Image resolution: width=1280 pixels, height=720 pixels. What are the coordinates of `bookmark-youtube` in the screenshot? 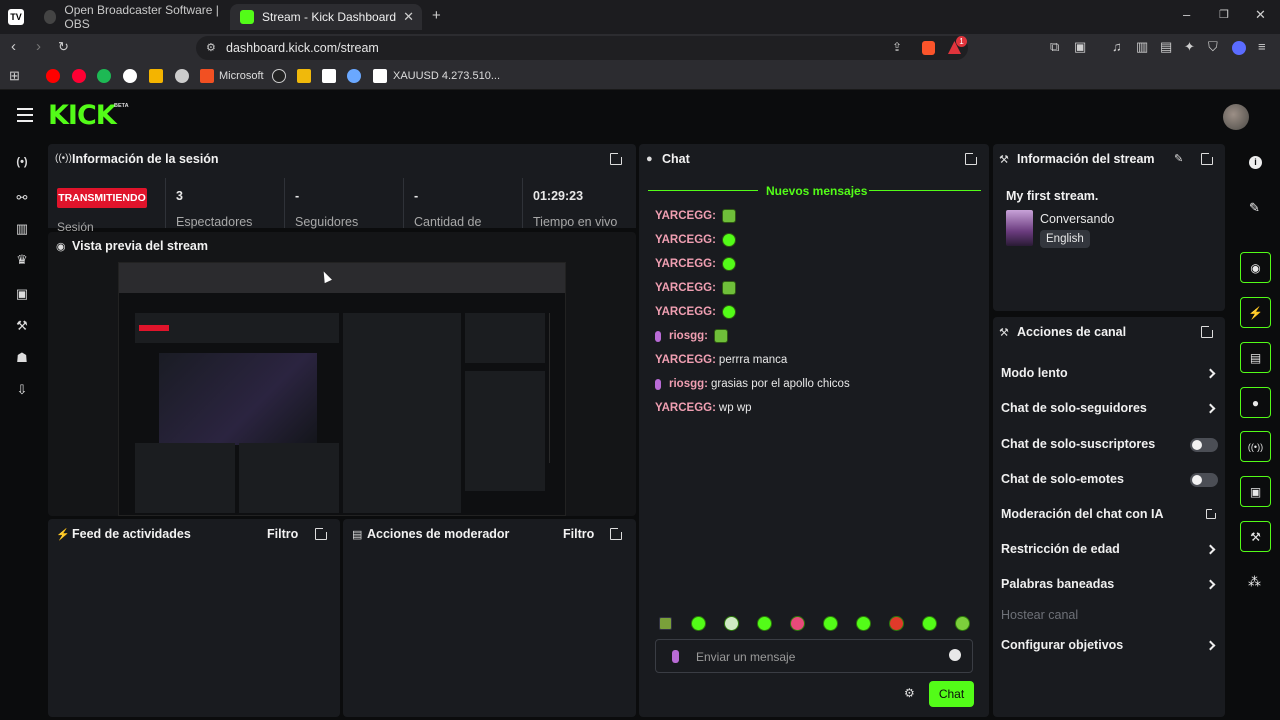 It's located at (53, 76).